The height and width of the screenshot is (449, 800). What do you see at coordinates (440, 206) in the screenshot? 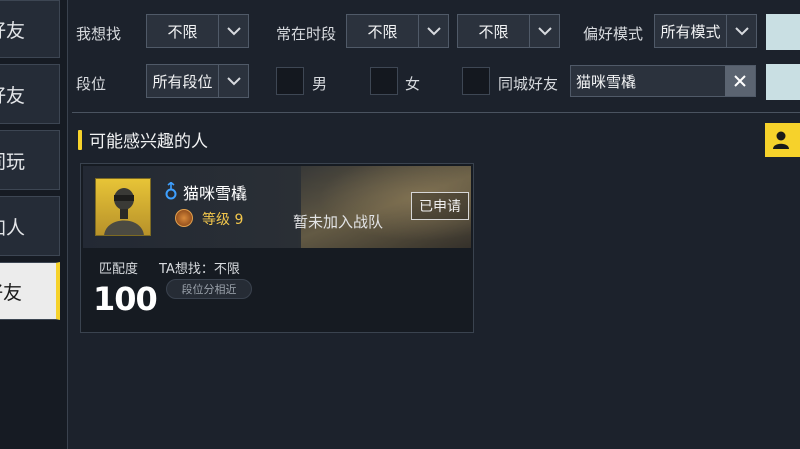
I see `applied-button: 已申请` at bounding box center [440, 206].